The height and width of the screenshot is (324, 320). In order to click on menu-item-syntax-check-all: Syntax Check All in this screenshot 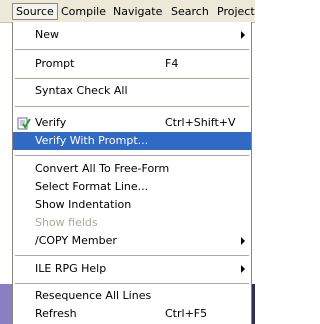, I will do `click(132, 91)`.